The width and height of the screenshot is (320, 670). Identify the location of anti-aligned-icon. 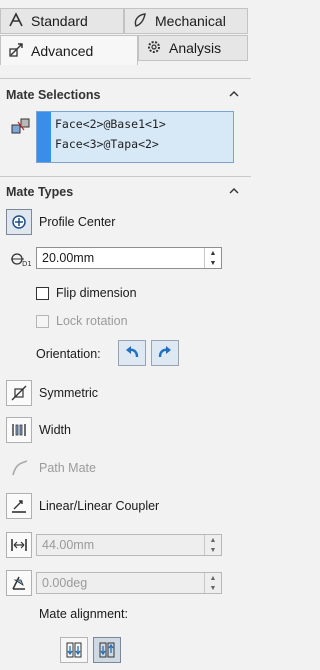
(107, 650).